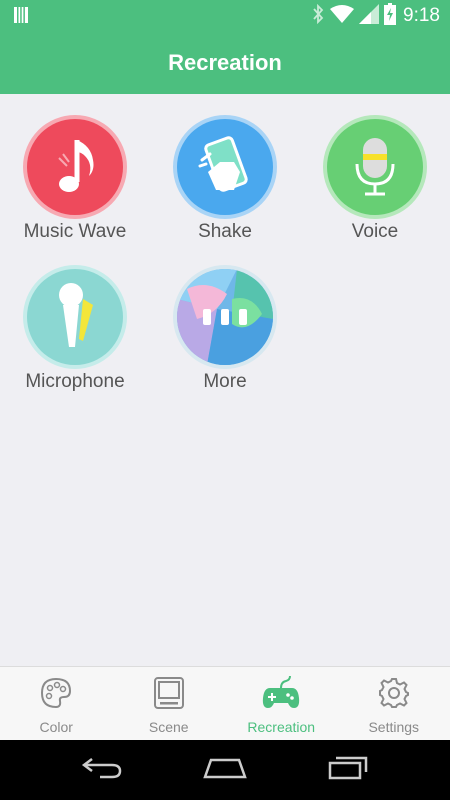 The height and width of the screenshot is (800, 450). I want to click on voice-mic-icon, so click(375, 167).